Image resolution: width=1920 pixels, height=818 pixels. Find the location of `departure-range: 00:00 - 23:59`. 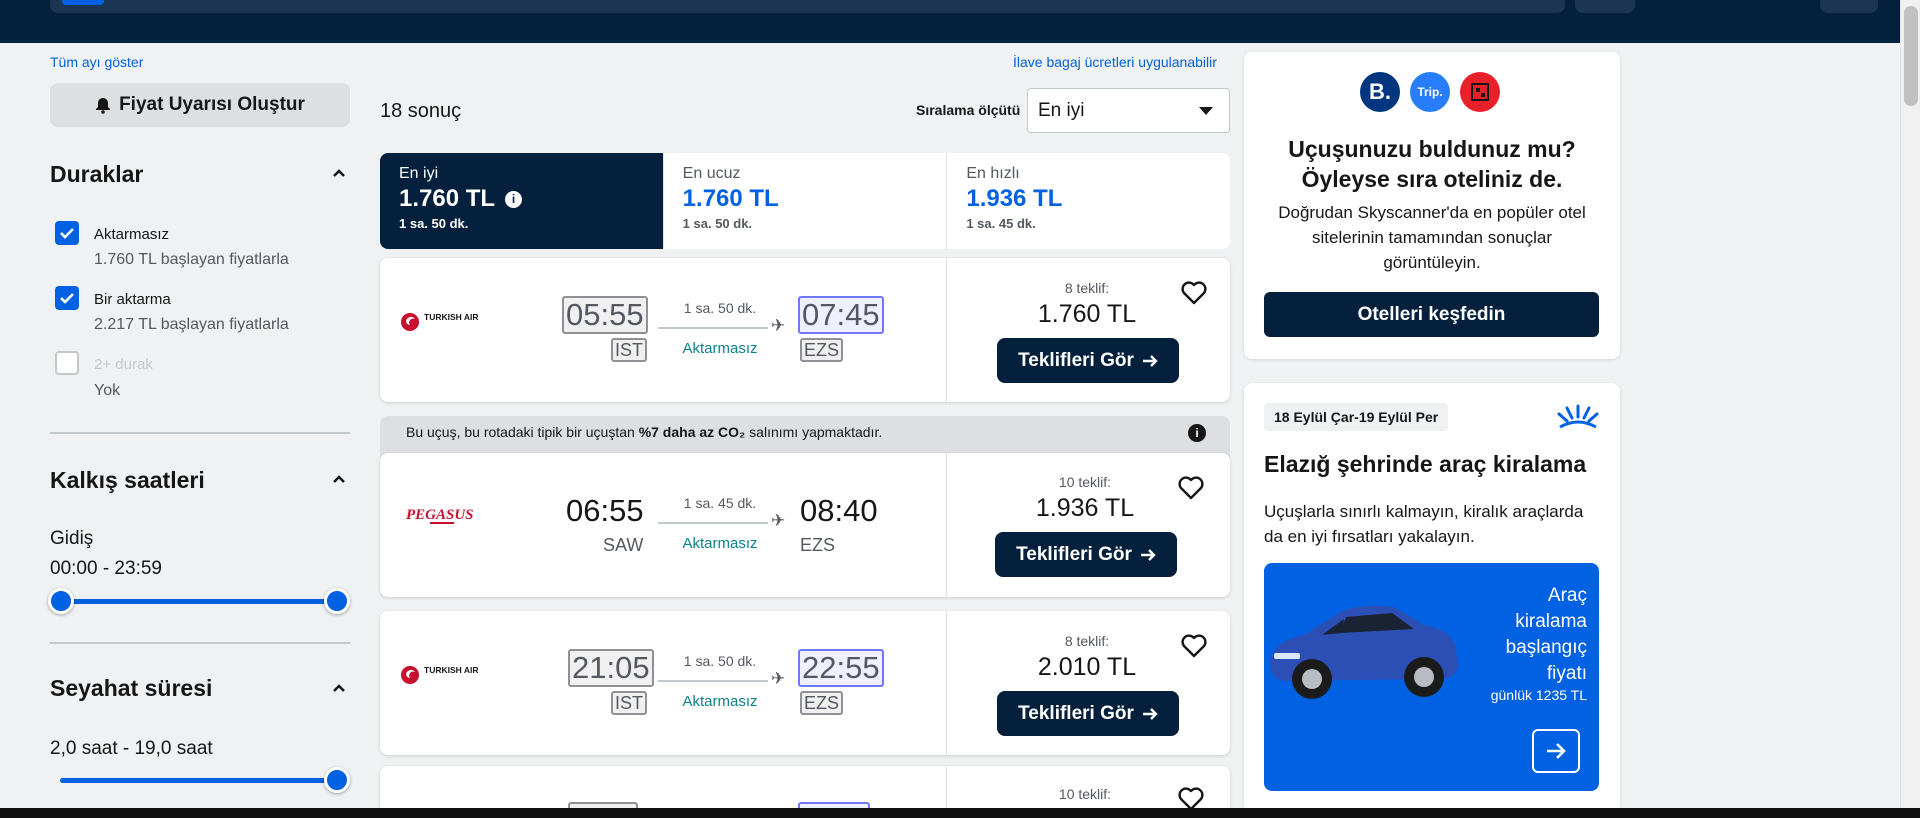

departure-range: 00:00 - 23:59 is located at coordinates (106, 568).